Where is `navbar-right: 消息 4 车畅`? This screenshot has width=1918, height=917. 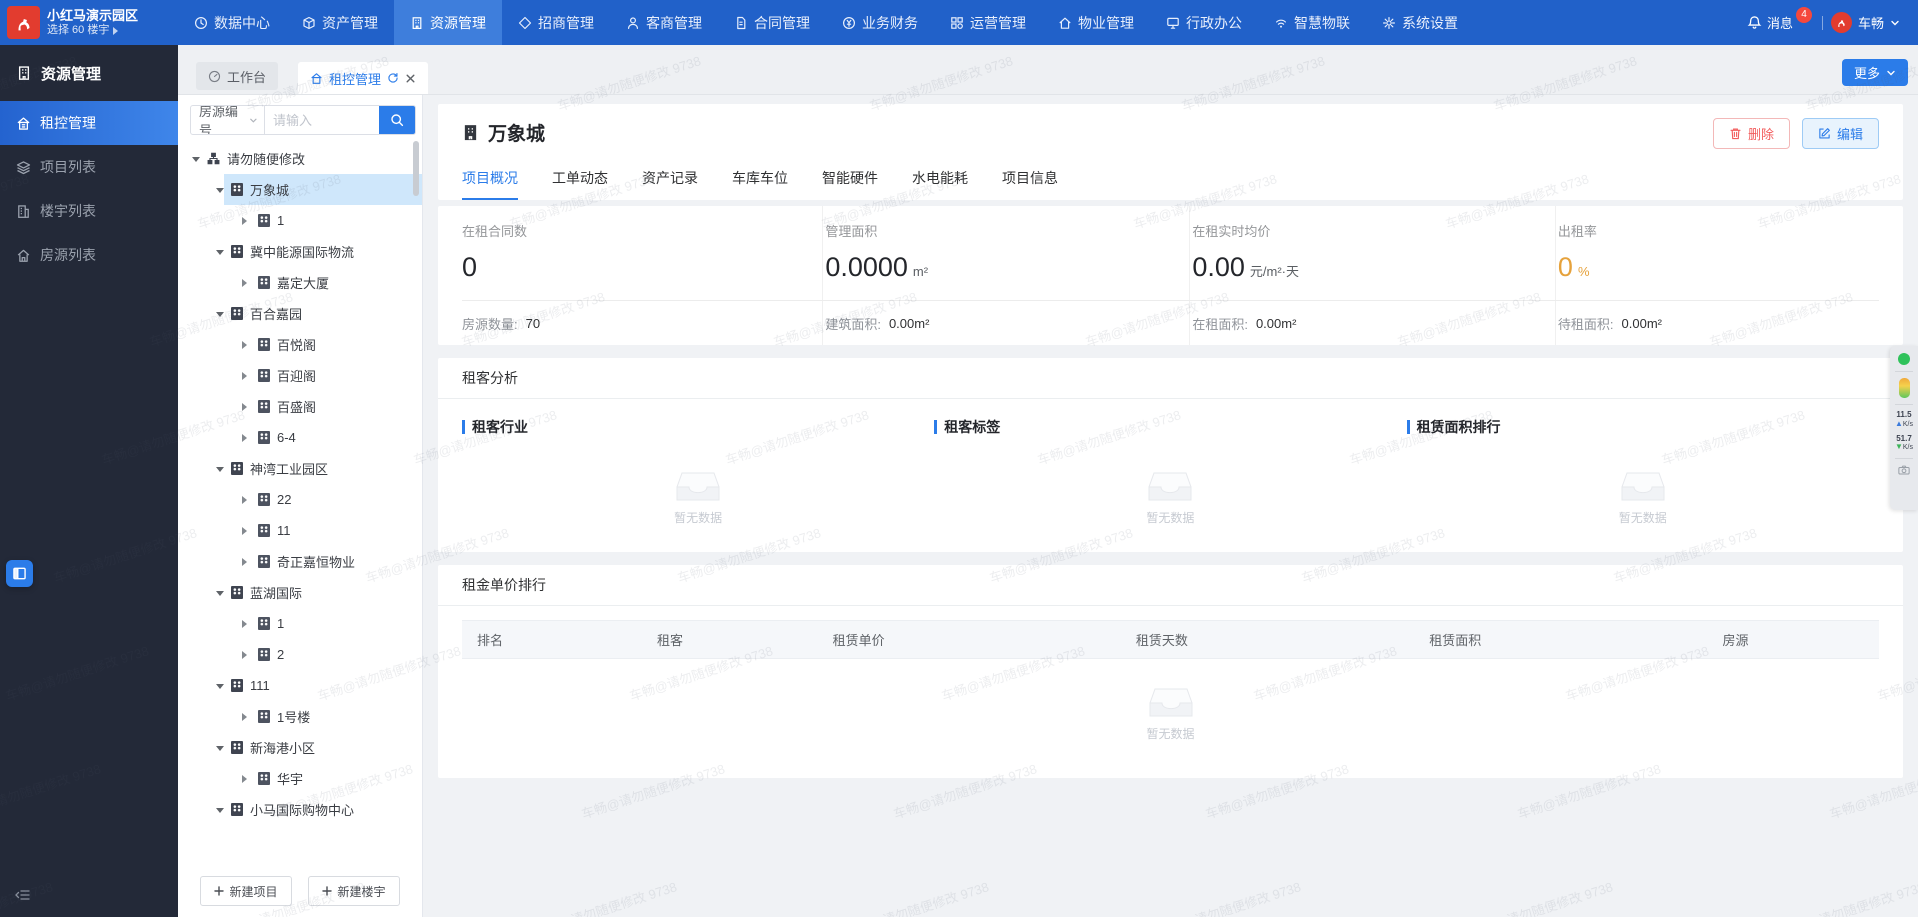 navbar-right: 消息 4 车畅 is located at coordinates (1832, 19).